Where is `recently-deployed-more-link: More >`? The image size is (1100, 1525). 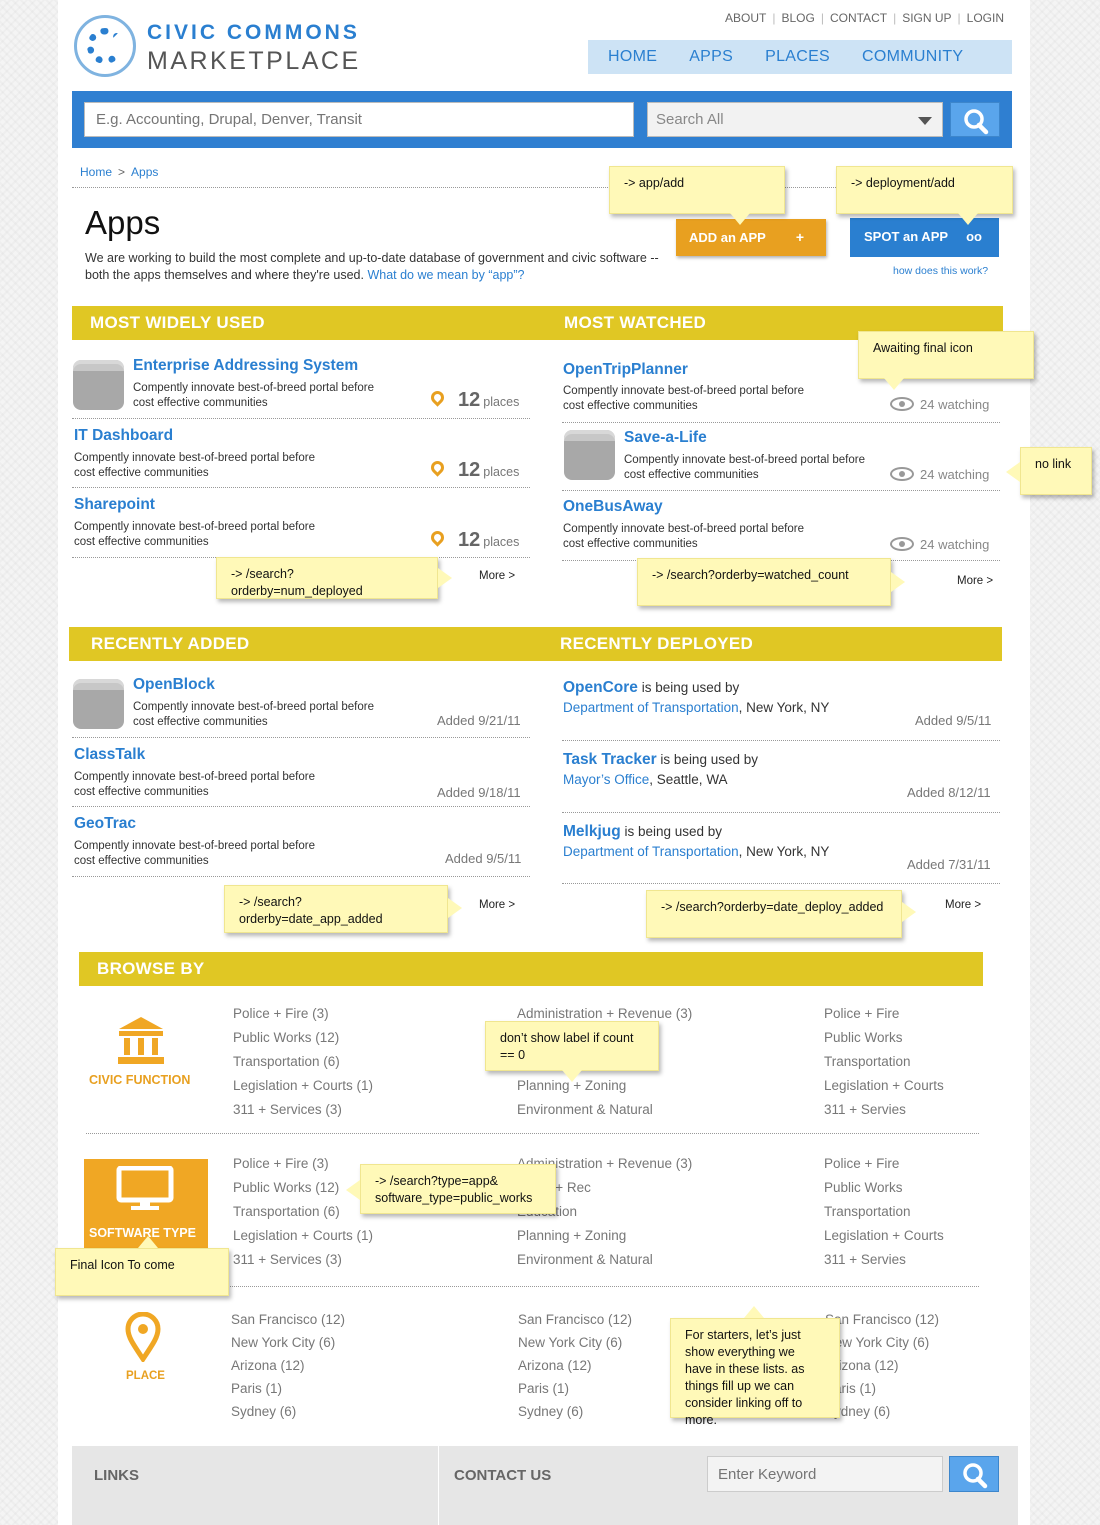
recently-deployed-more-link: More > is located at coordinates (963, 905).